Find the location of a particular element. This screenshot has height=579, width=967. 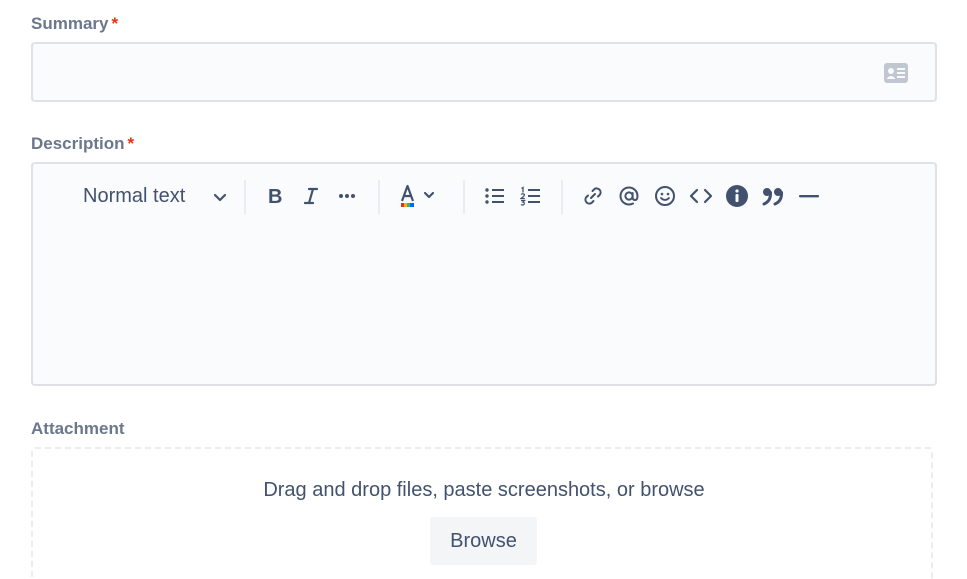

attachment-label: Attachment is located at coordinates (78, 428).